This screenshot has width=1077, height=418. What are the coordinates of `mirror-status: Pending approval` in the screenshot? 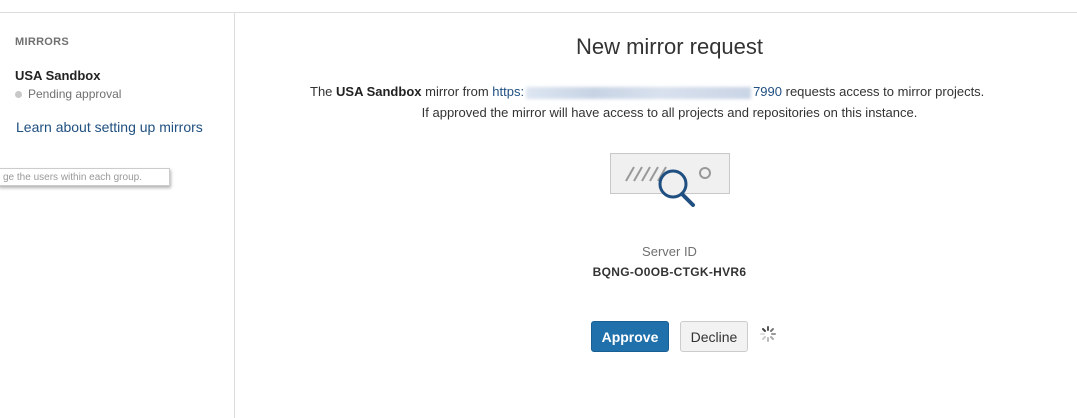 It's located at (68, 94).